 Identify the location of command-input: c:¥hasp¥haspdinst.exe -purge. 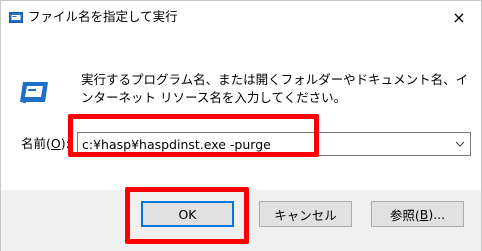
(264, 144).